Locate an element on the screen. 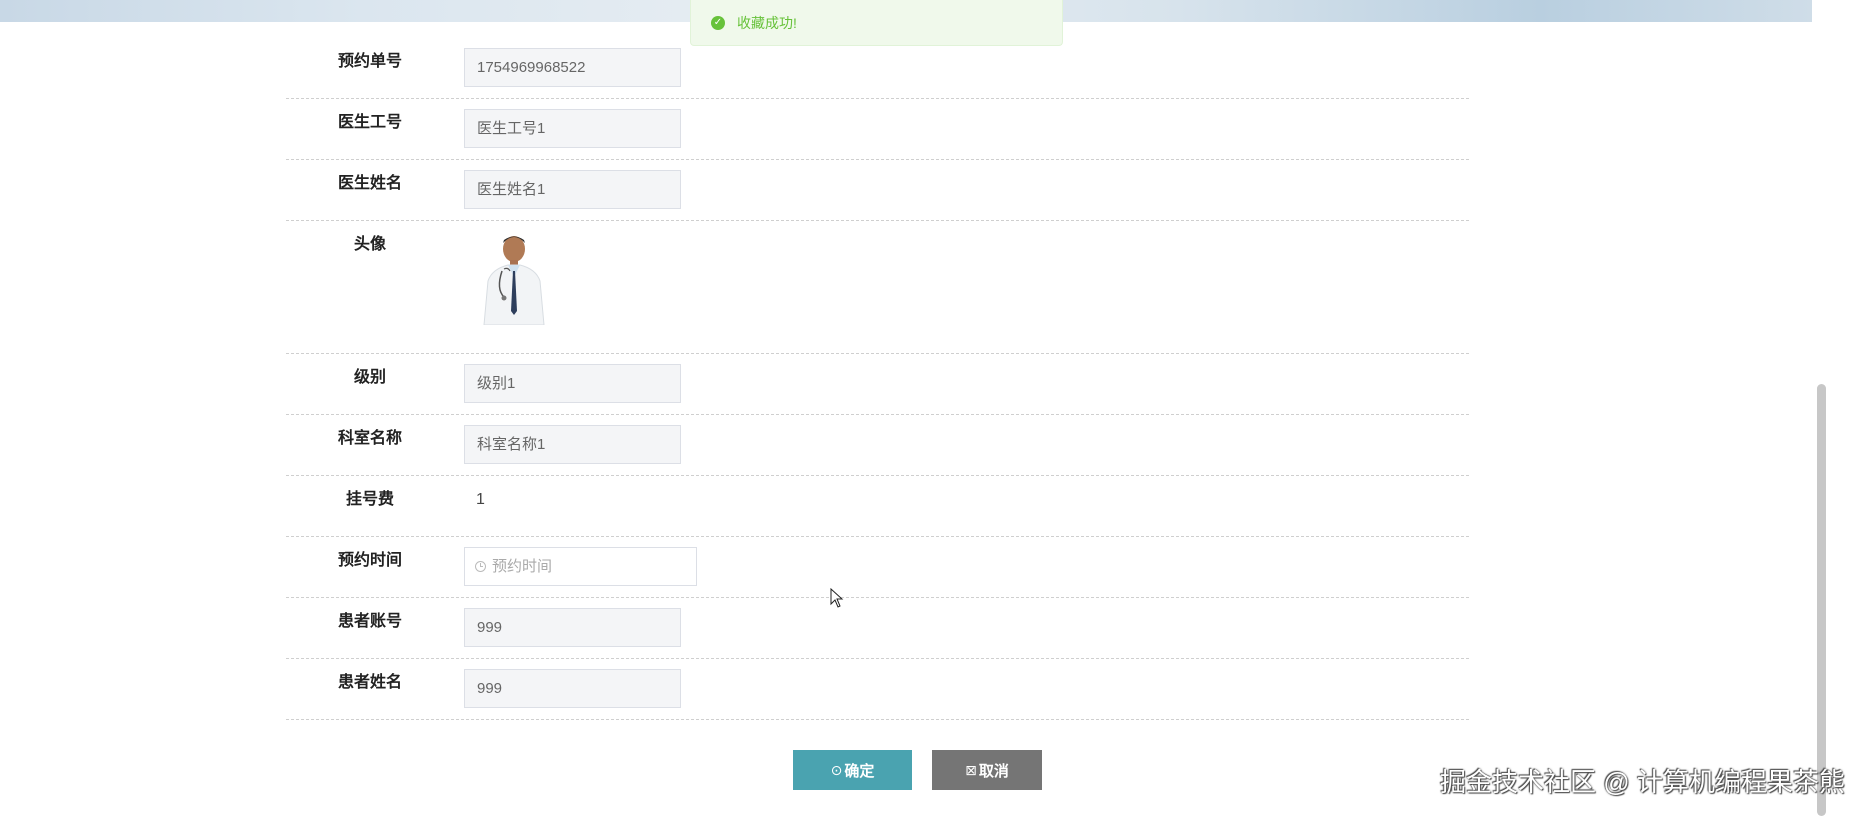 This screenshot has height=816, width=1849. cancel-label: 取消 is located at coordinates (993, 771).